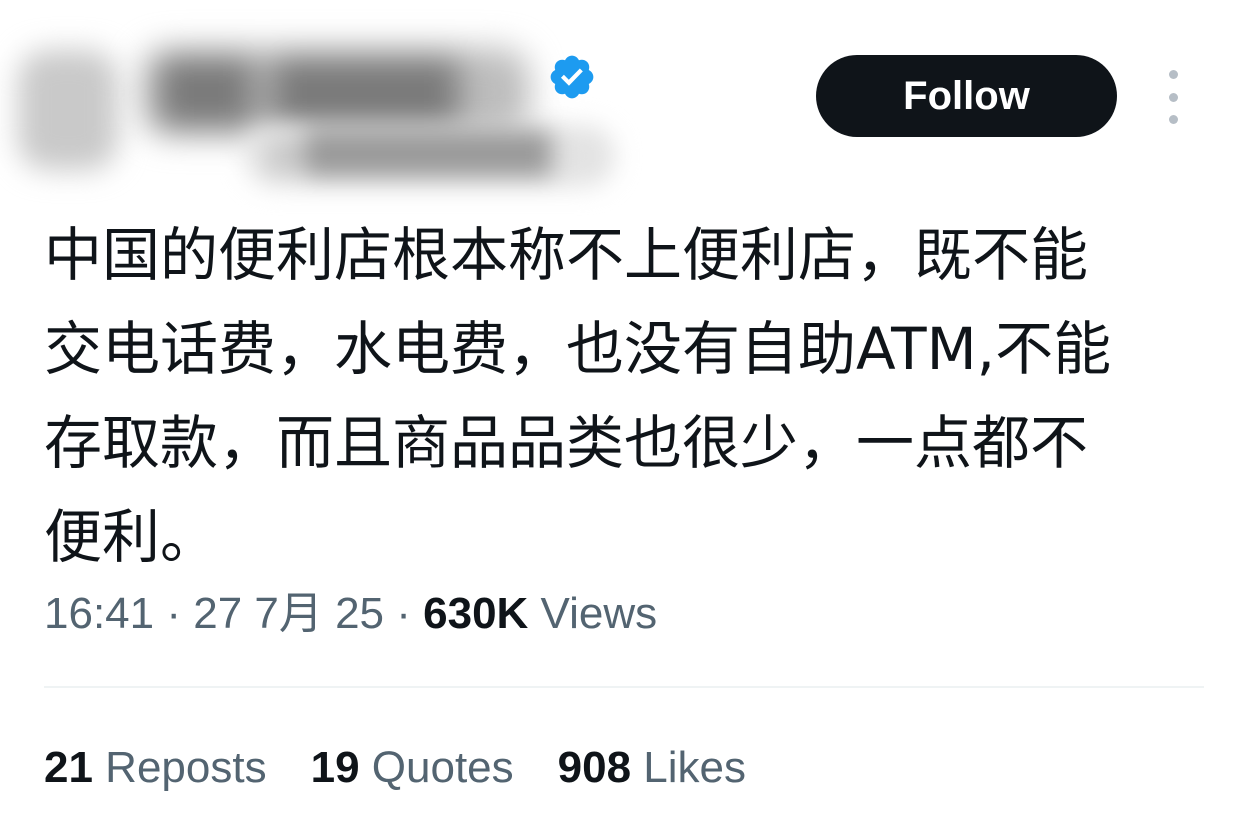 The width and height of the screenshot is (1239, 816). Describe the element at coordinates (624, 687) in the screenshot. I see `divider` at that location.